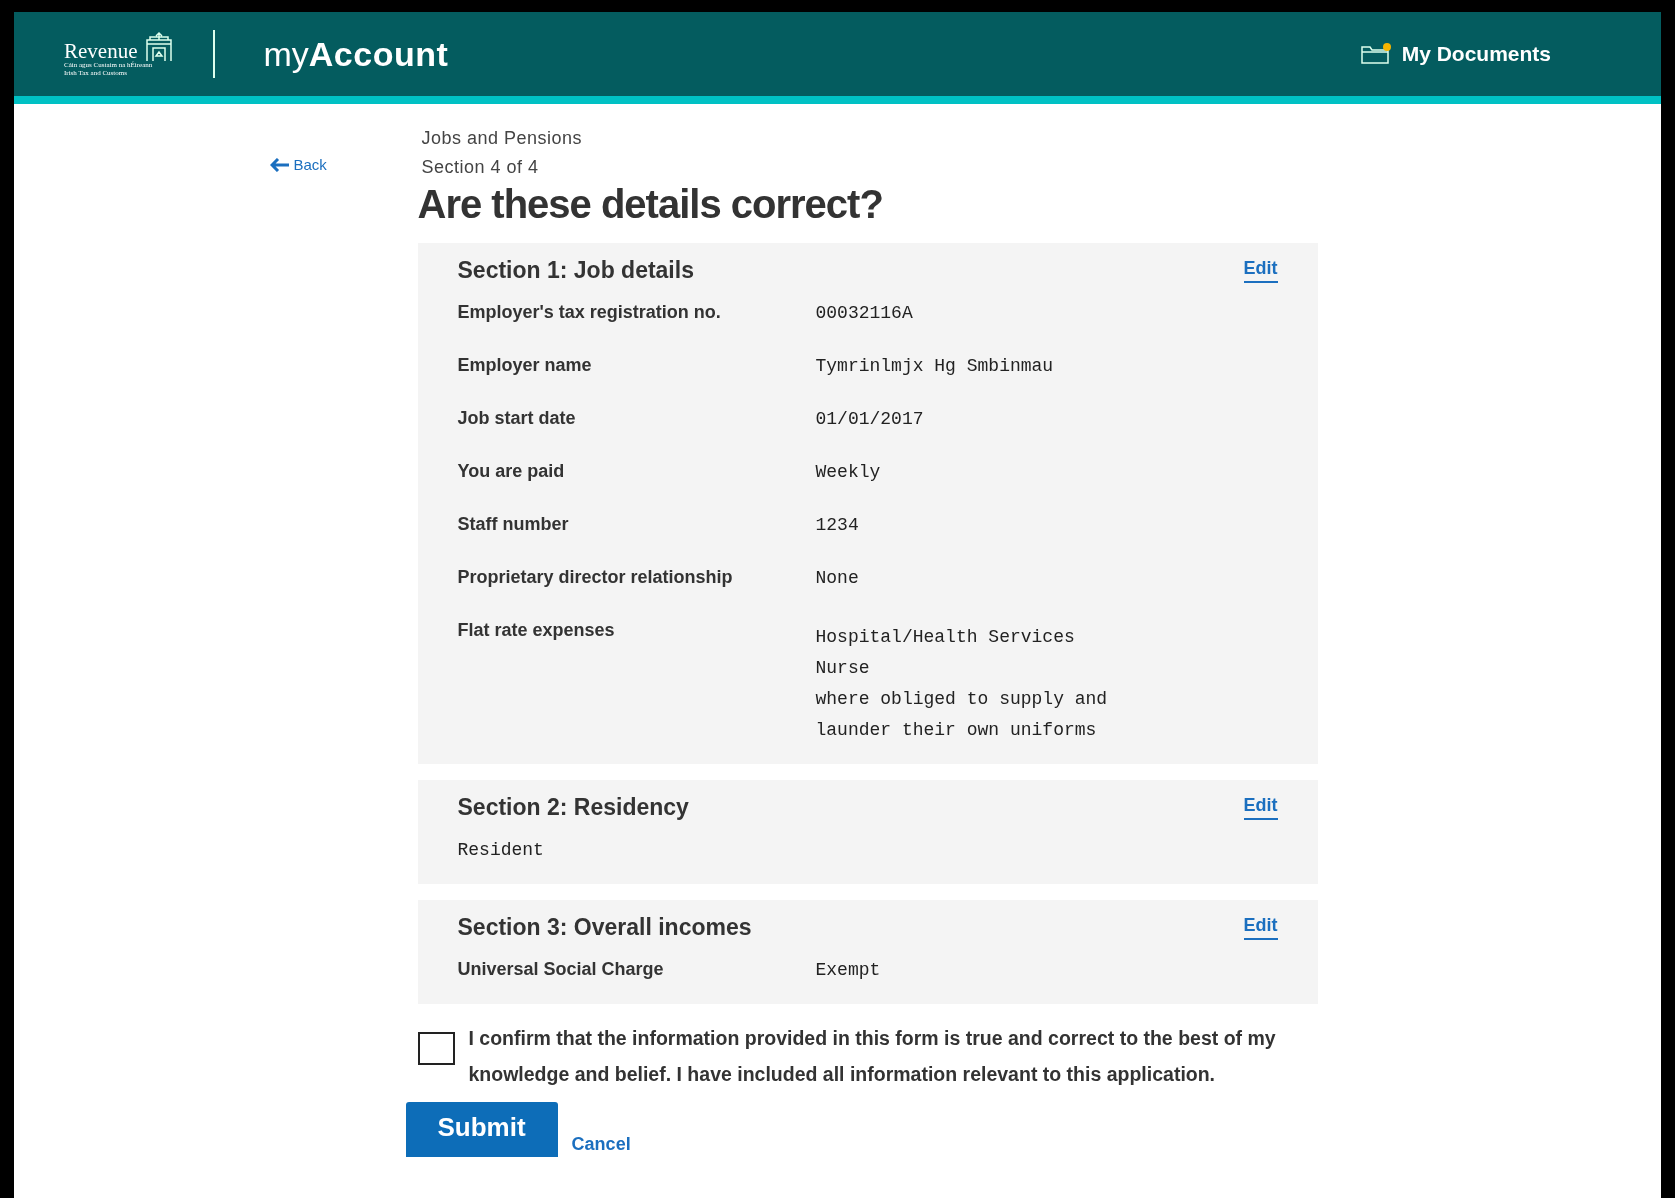 The image size is (1675, 1198). I want to click on confirm-checkbox, so click(436, 1048).